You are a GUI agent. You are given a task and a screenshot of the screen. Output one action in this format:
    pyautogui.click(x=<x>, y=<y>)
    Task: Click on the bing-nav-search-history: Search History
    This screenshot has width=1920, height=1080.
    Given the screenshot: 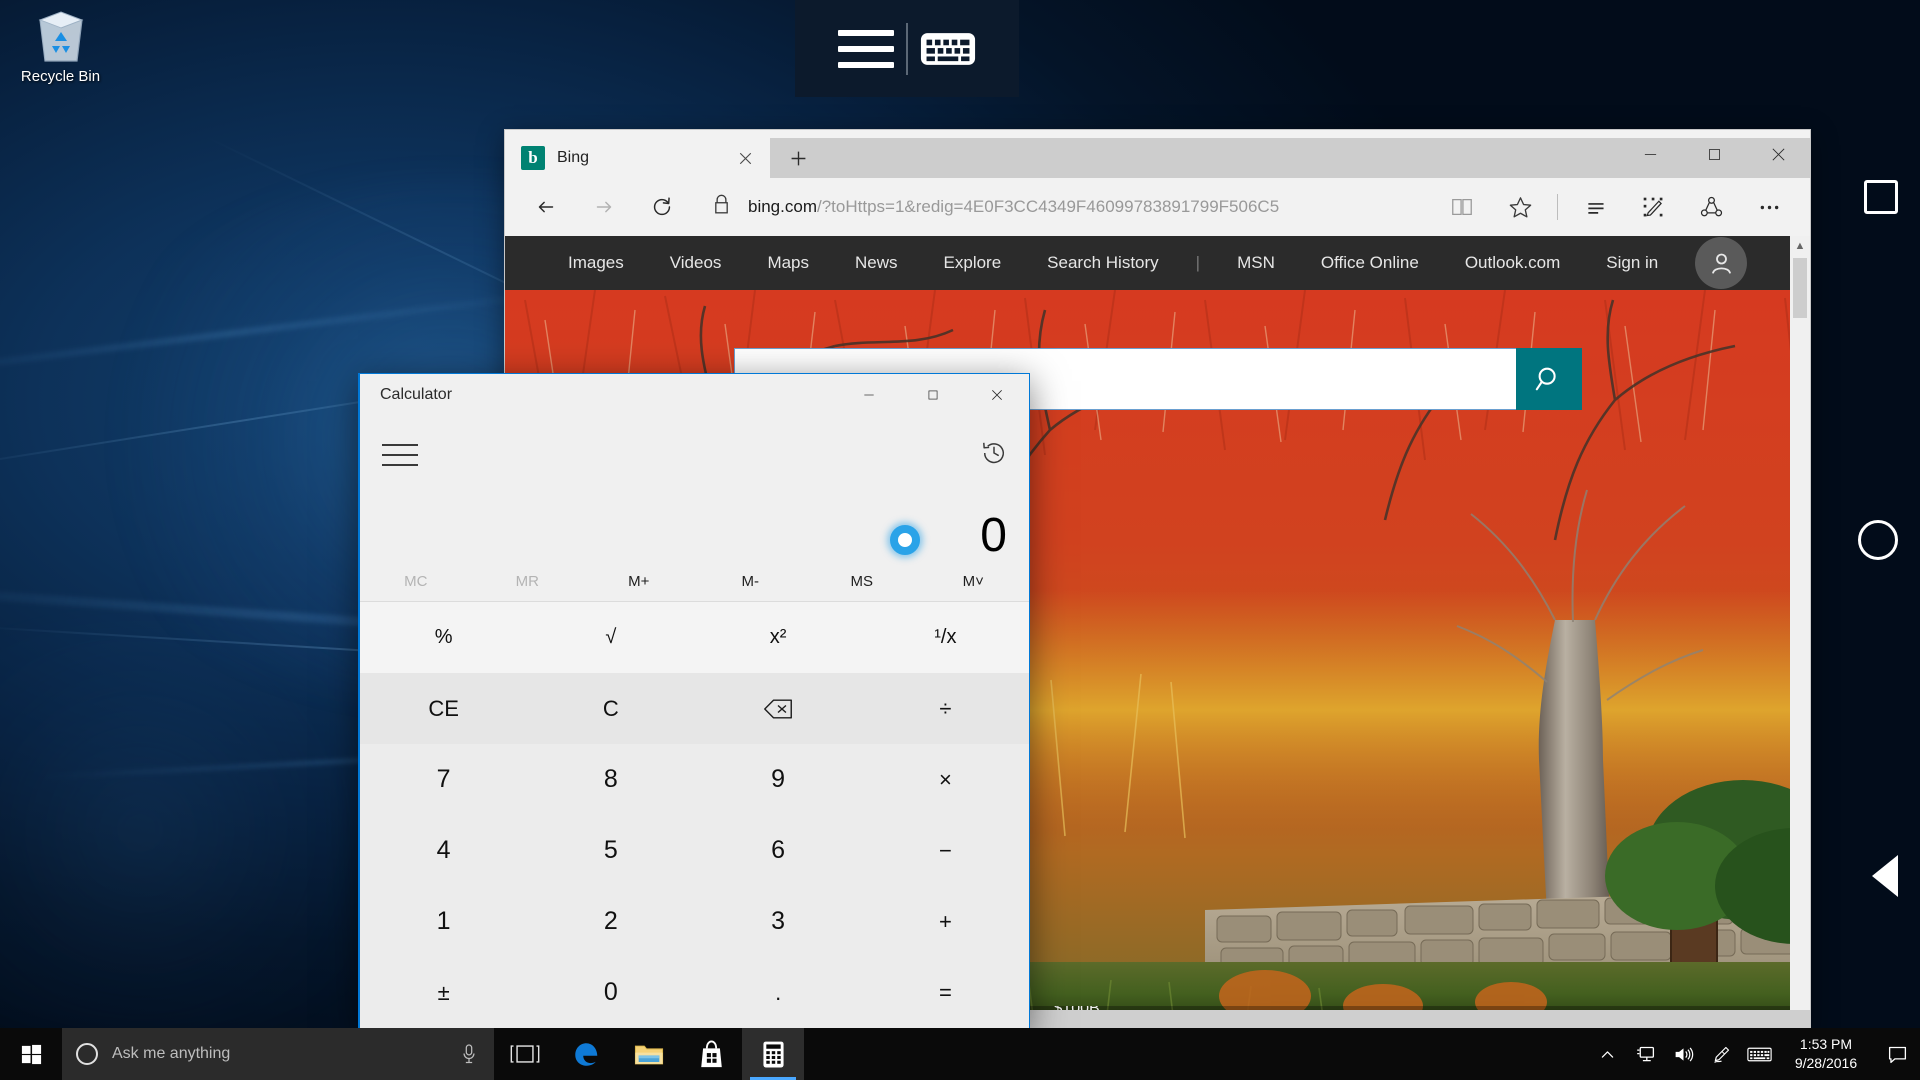 What is the action you would take?
    pyautogui.click(x=1102, y=263)
    